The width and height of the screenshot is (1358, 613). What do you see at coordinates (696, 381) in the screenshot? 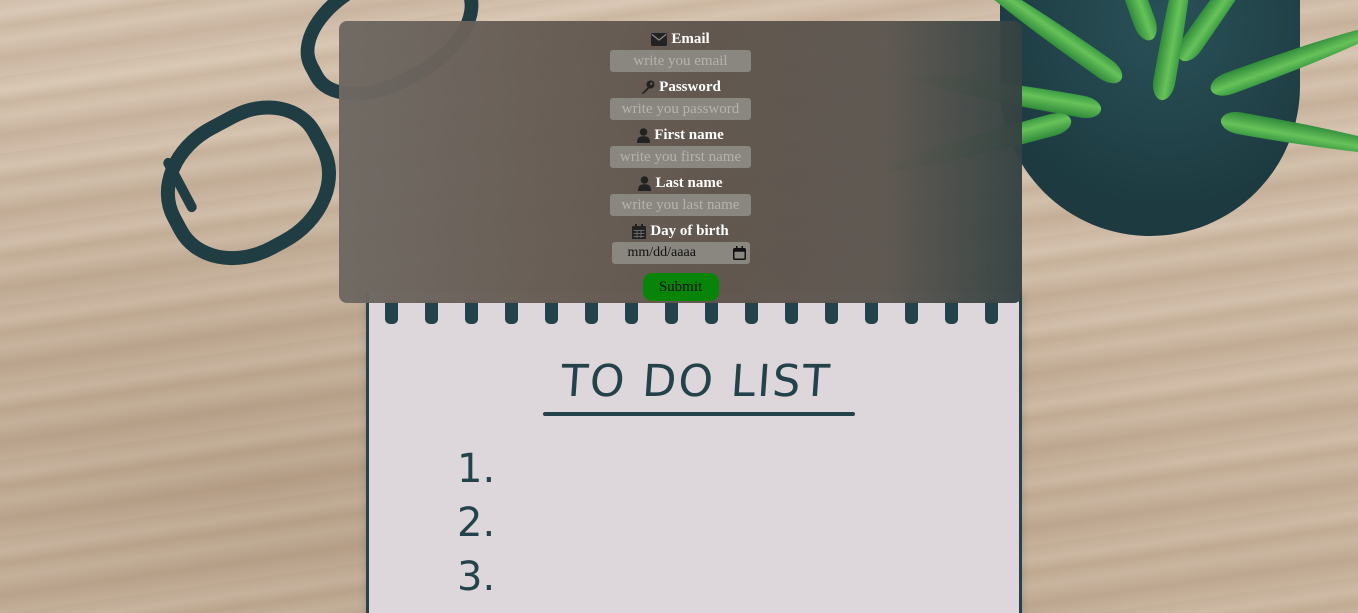
I see `notebook-title: TO DO LIST` at bounding box center [696, 381].